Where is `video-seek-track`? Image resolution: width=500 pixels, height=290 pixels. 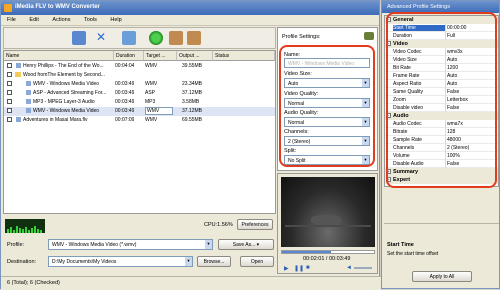
video-seek-track is located at coordinates (328, 252).